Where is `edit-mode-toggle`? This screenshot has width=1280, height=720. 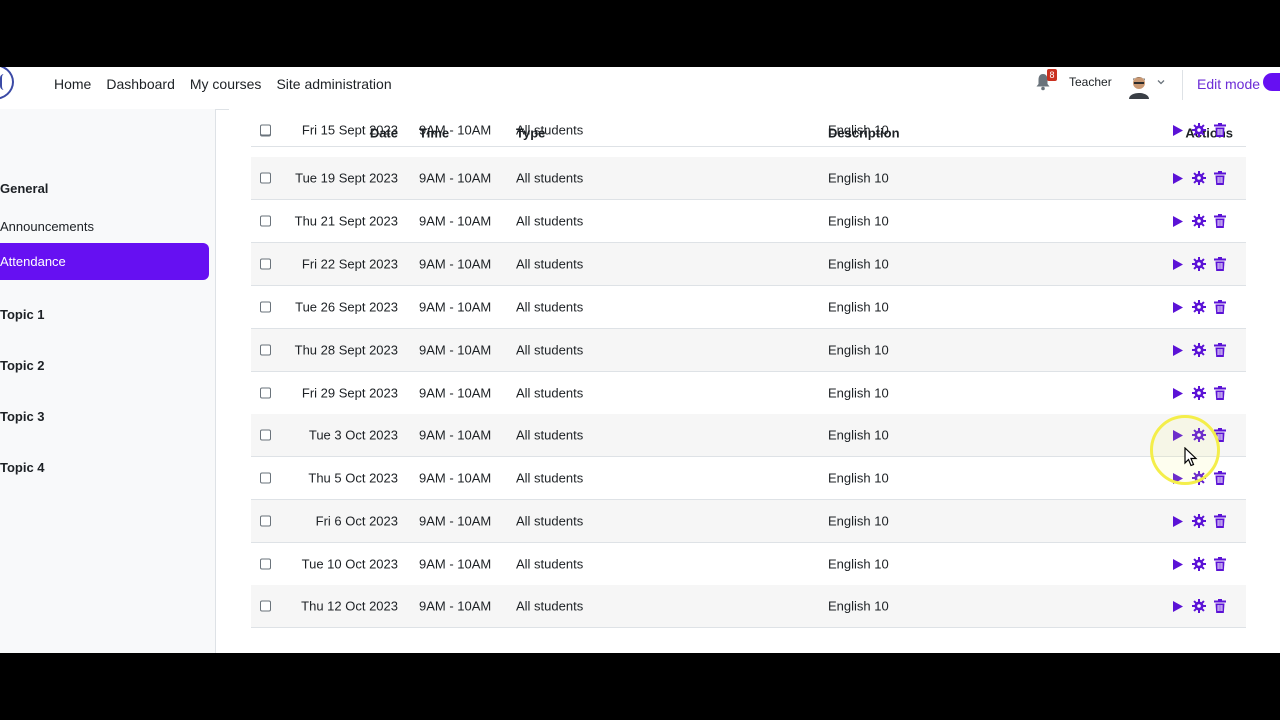
edit-mode-toggle is located at coordinates (1271, 82).